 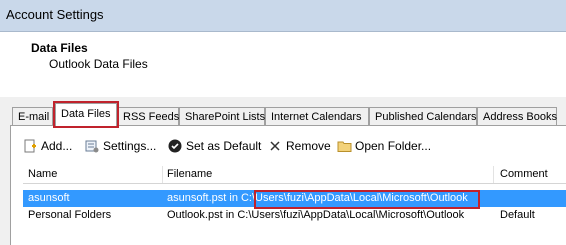 I want to click on checkmark-icon, so click(x=175, y=146).